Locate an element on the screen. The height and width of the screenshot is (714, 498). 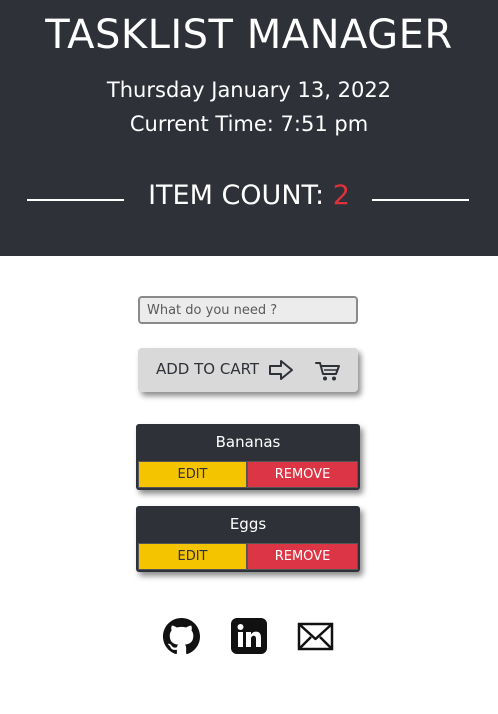
item-count-value: 2 is located at coordinates (341, 195).